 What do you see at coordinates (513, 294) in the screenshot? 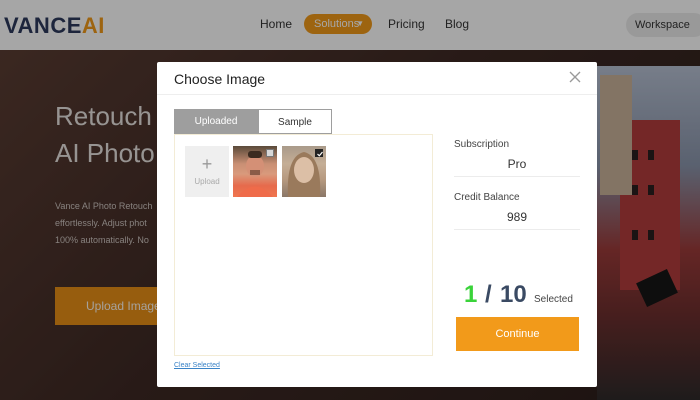
I see `max-count: 10` at bounding box center [513, 294].